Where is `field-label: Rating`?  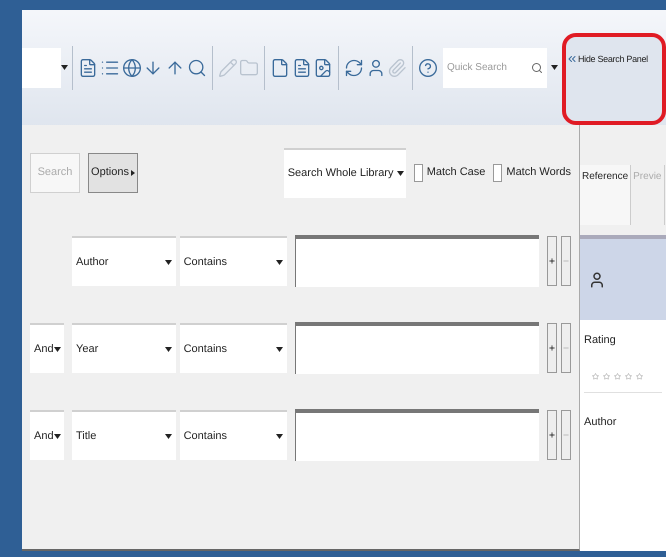
field-label: Rating is located at coordinates (600, 340).